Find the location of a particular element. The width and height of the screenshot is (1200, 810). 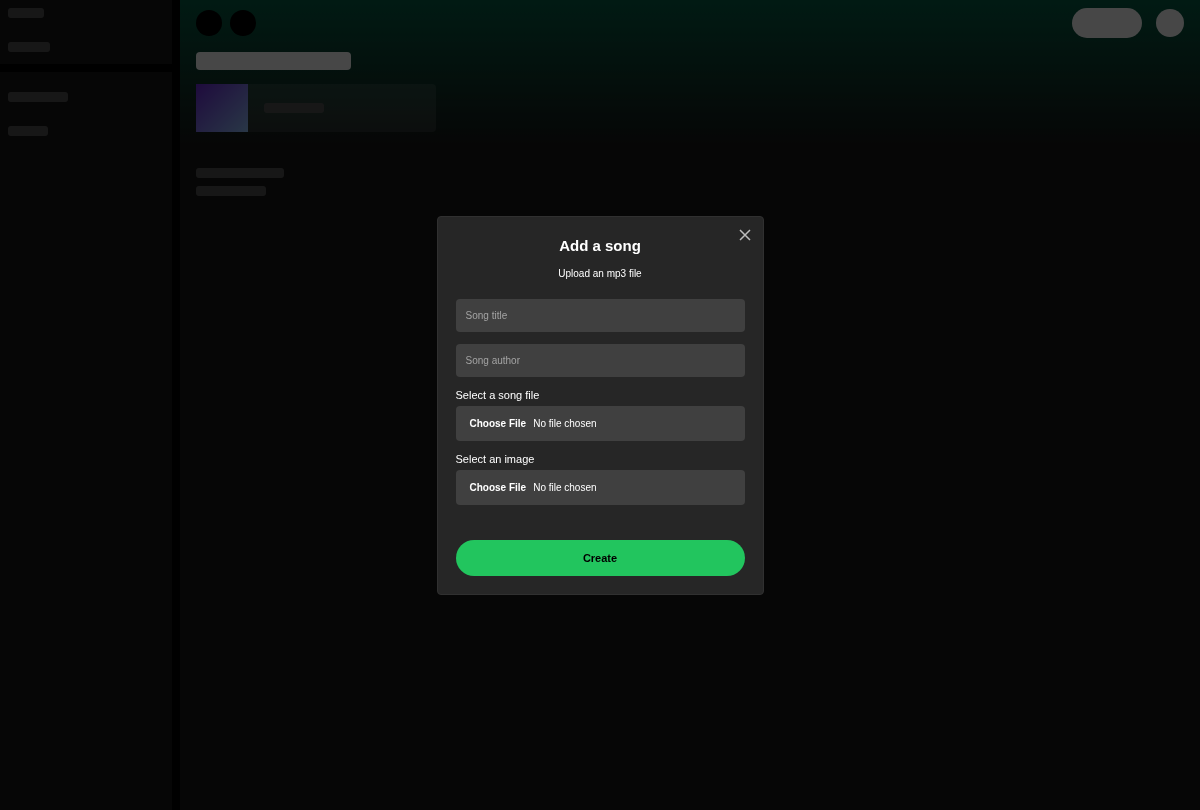

dialog-description: Upload an mp3 file is located at coordinates (600, 273).